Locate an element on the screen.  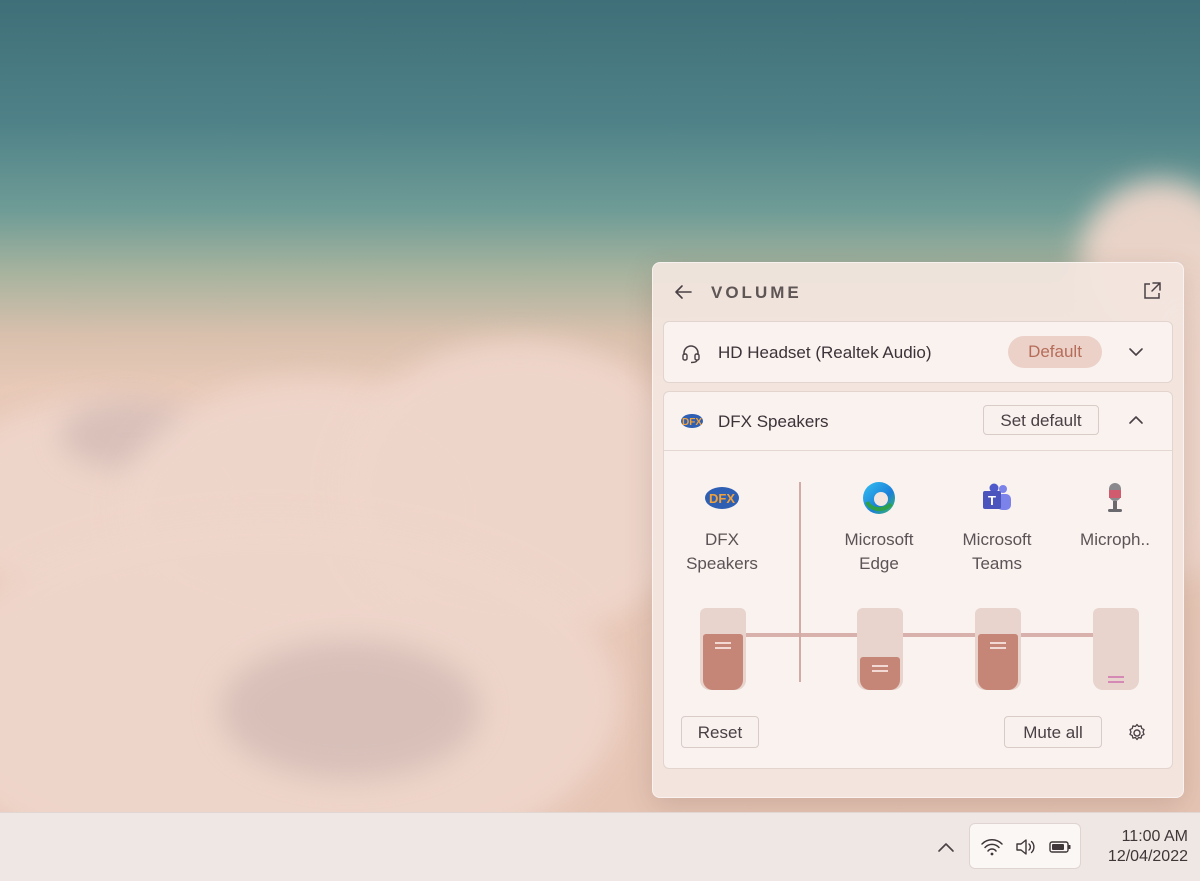
taskbar-clock: 11:00 AM 12/04/2022 is located at coordinates (1138, 847).